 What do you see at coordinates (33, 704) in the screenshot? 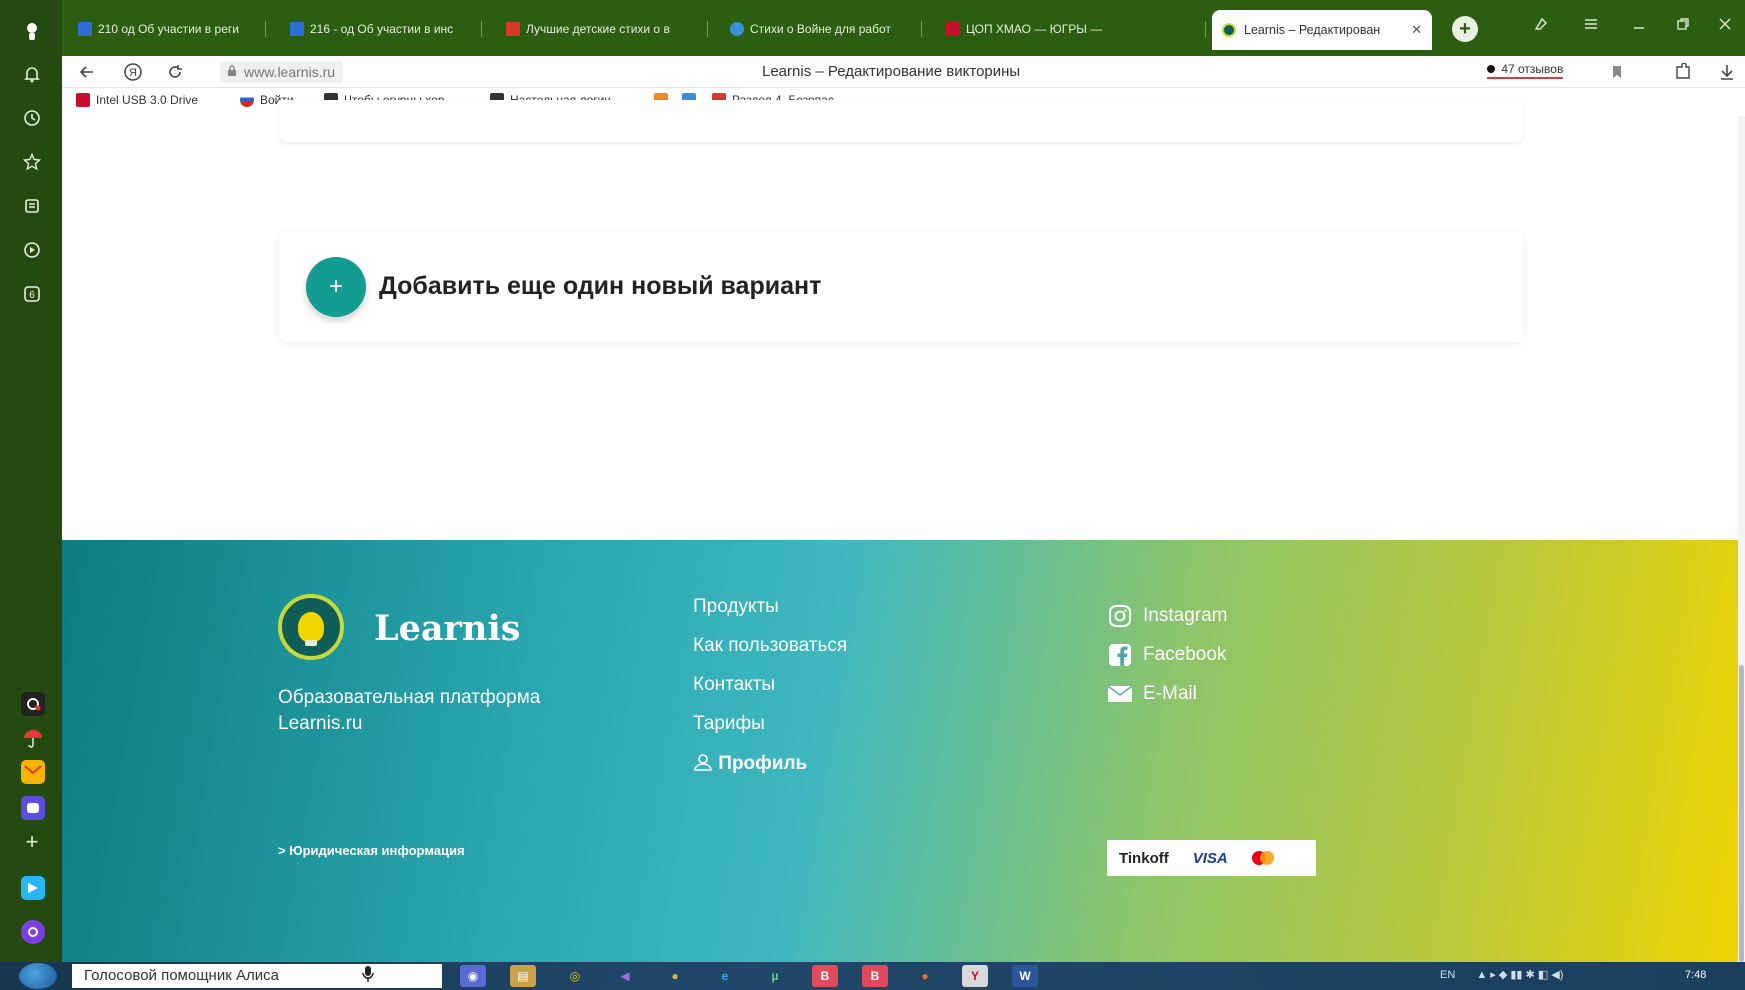
I see `music-app-icon` at bounding box center [33, 704].